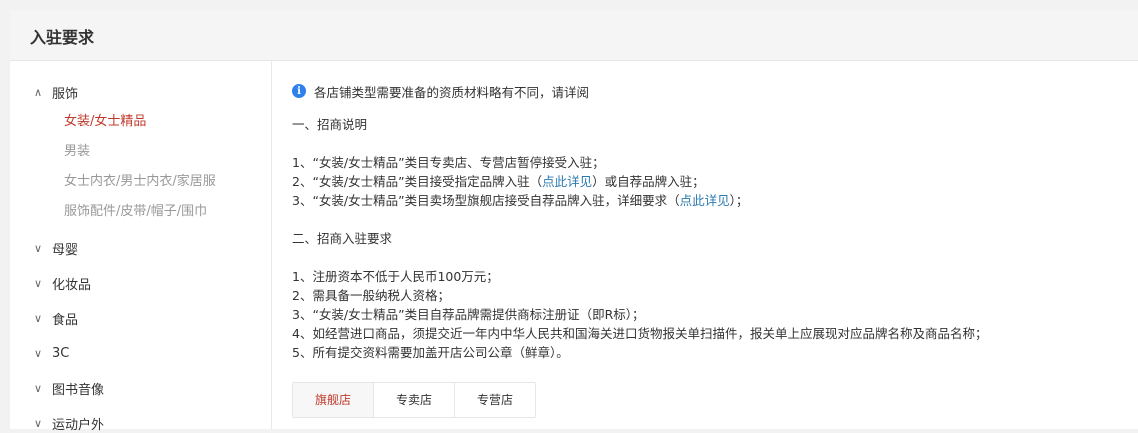 Image resolution: width=1138 pixels, height=433 pixels. What do you see at coordinates (140, 182) in the screenshot?
I see `subcategory-underwear: 女士内衣/男士内衣/家居服` at bounding box center [140, 182].